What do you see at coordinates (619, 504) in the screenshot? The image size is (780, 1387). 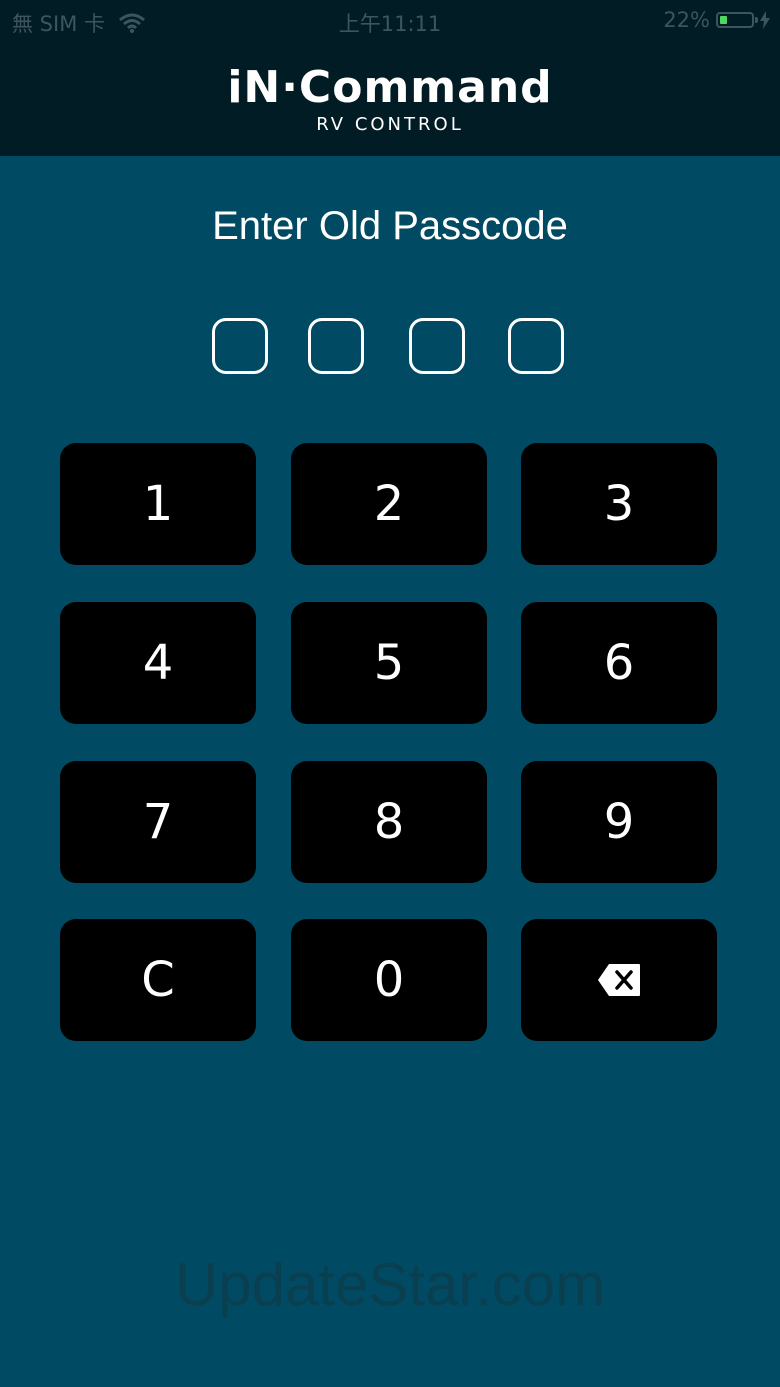 I see `key-3: 3` at bounding box center [619, 504].